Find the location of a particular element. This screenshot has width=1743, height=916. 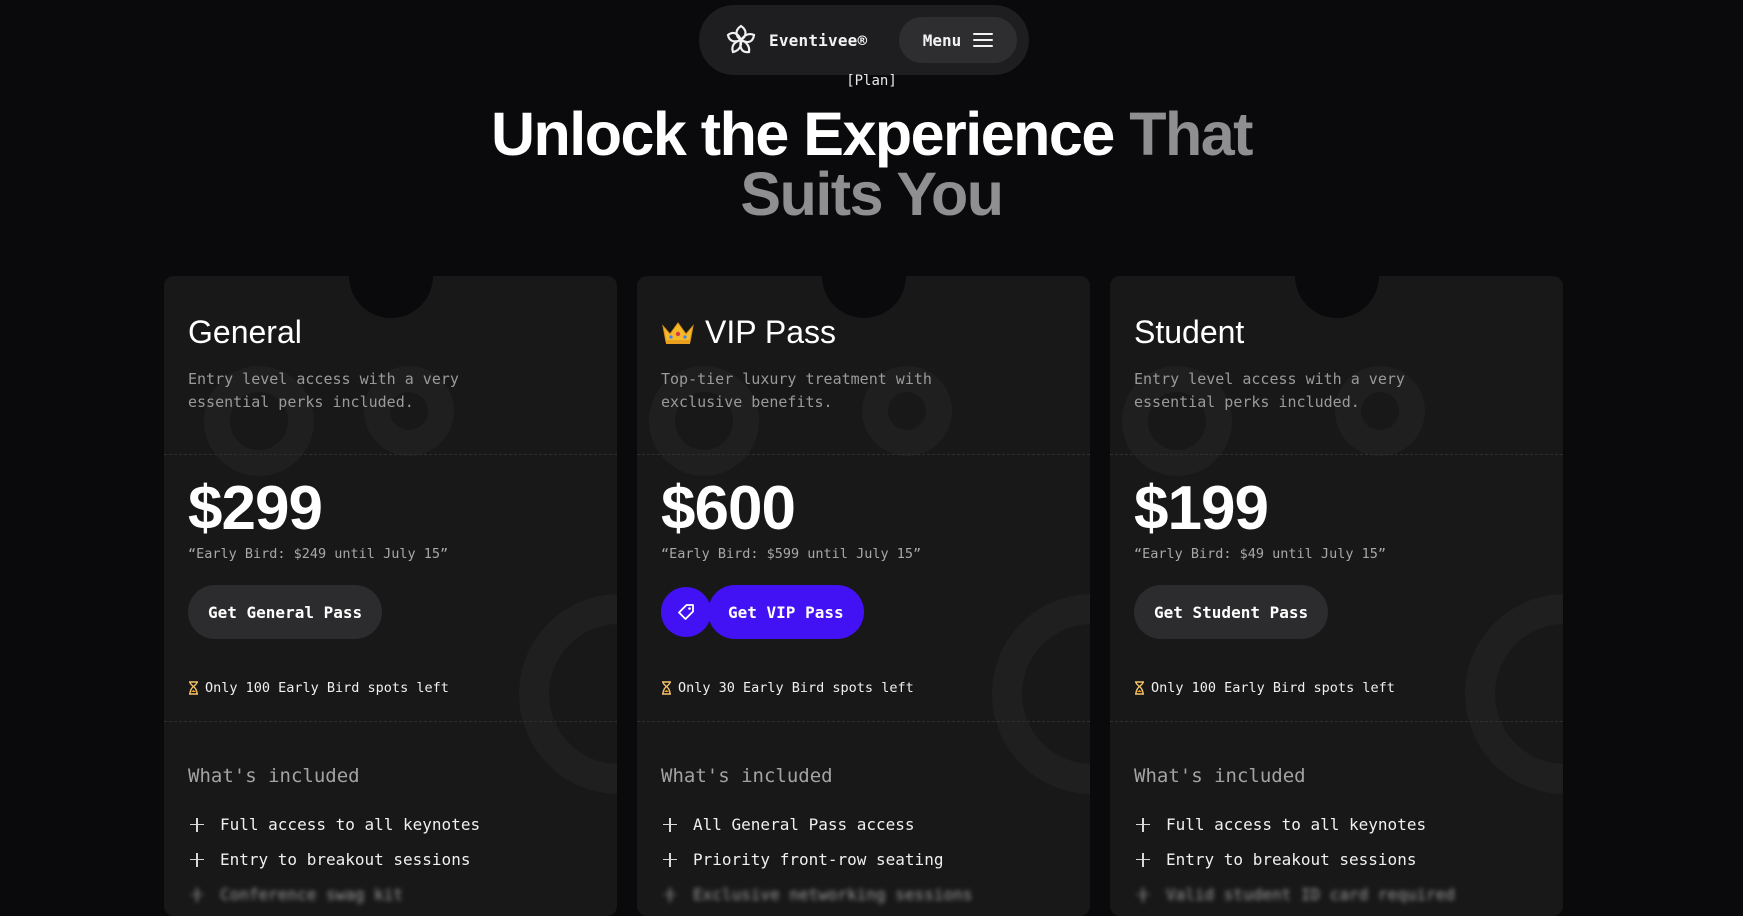

plan-title: General is located at coordinates (245, 332).